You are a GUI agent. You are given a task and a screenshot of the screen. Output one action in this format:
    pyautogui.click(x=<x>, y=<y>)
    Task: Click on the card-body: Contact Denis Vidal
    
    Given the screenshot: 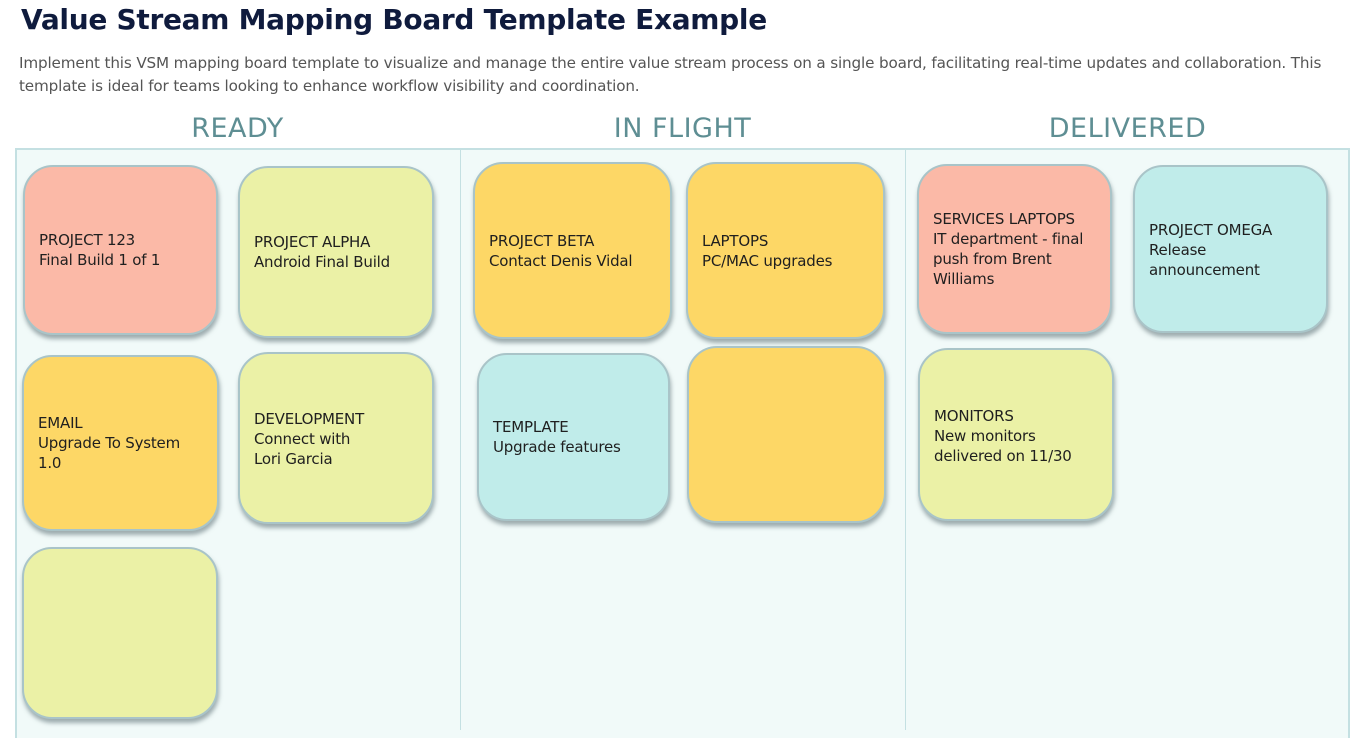 What is the action you would take?
    pyautogui.click(x=561, y=260)
    